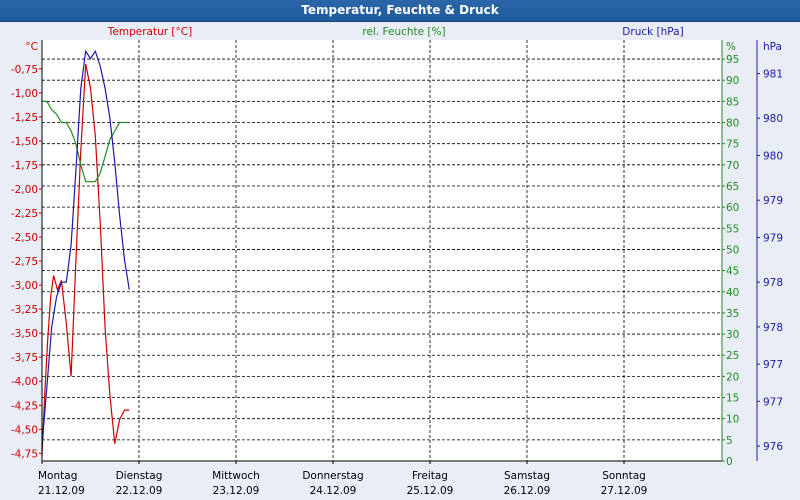 Image resolution: width=800 pixels, height=500 pixels. What do you see at coordinates (732, 81) in the screenshot?
I see `mid-tick-label: 90` at bounding box center [732, 81].